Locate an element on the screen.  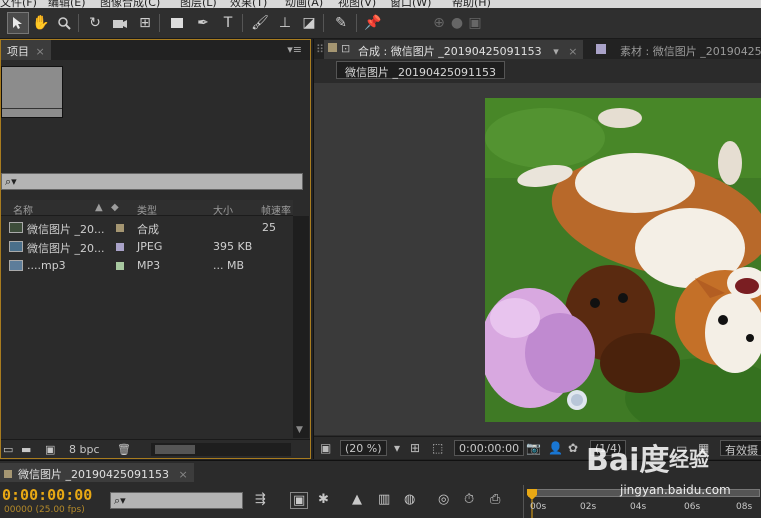
tab-timeline: 微信图片 _20190425091153 × is located at coordinates (97, 472).